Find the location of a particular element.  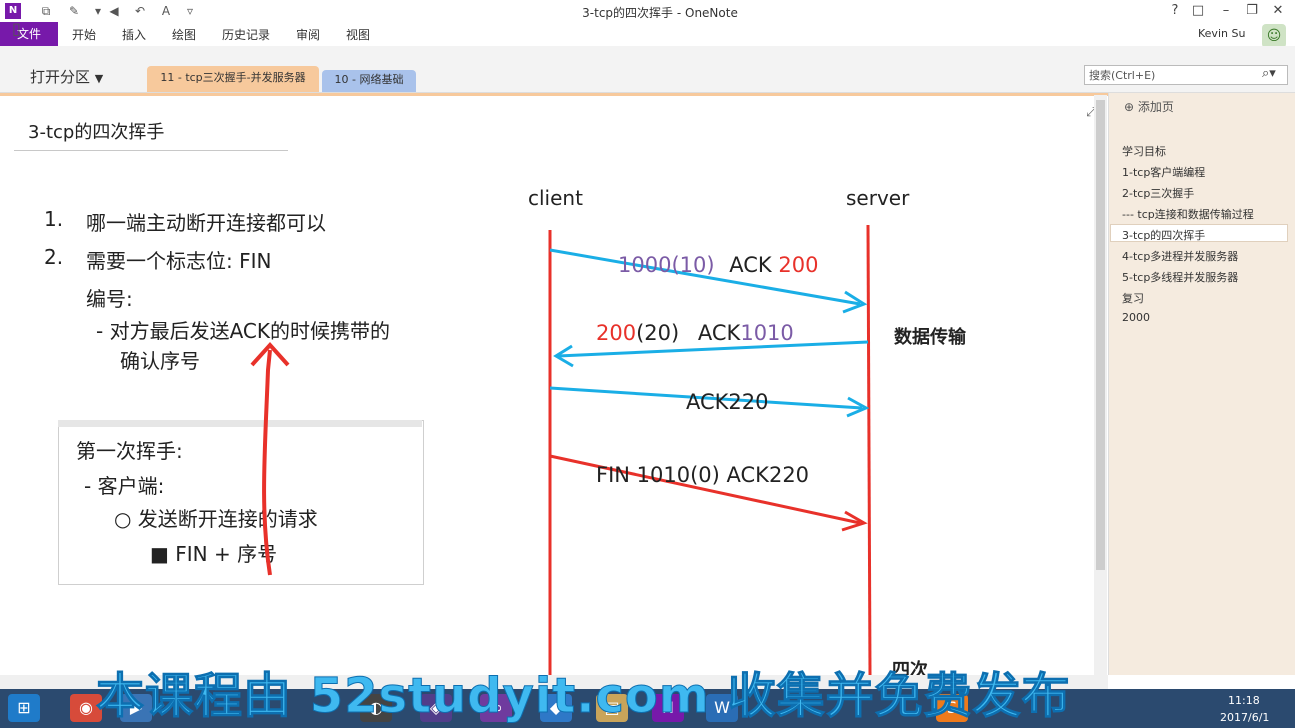

page-item: 5-tcp多线程并发服务器 is located at coordinates (1180, 277).